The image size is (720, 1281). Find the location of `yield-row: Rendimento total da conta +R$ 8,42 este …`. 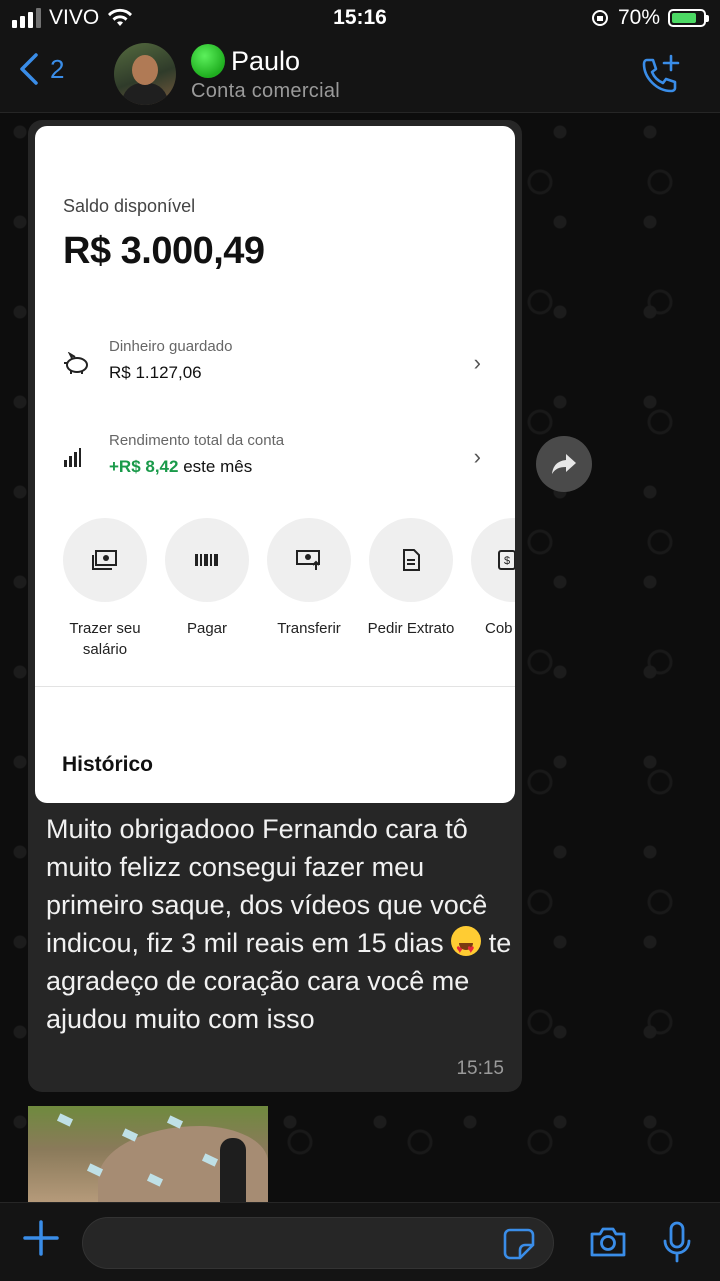

yield-row: Rendimento total da conta +R$ 8,42 este … is located at coordinates (275, 458).